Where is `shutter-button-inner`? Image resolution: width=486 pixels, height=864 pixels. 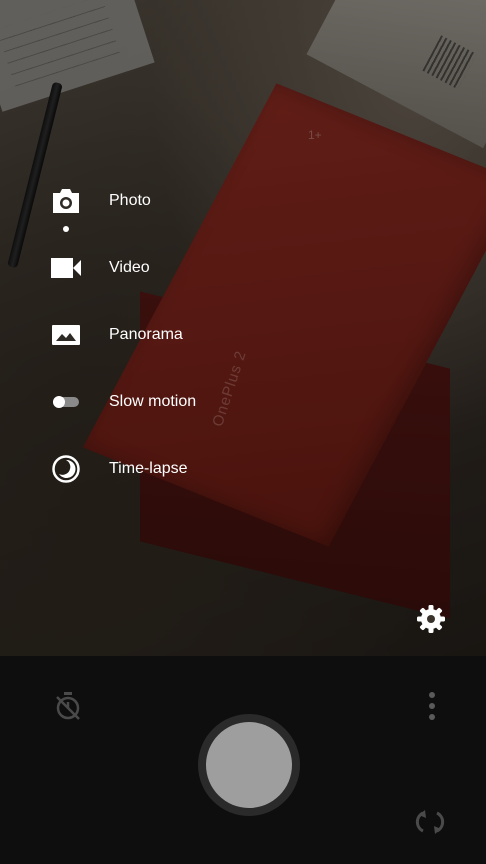
shutter-button-inner is located at coordinates (249, 765).